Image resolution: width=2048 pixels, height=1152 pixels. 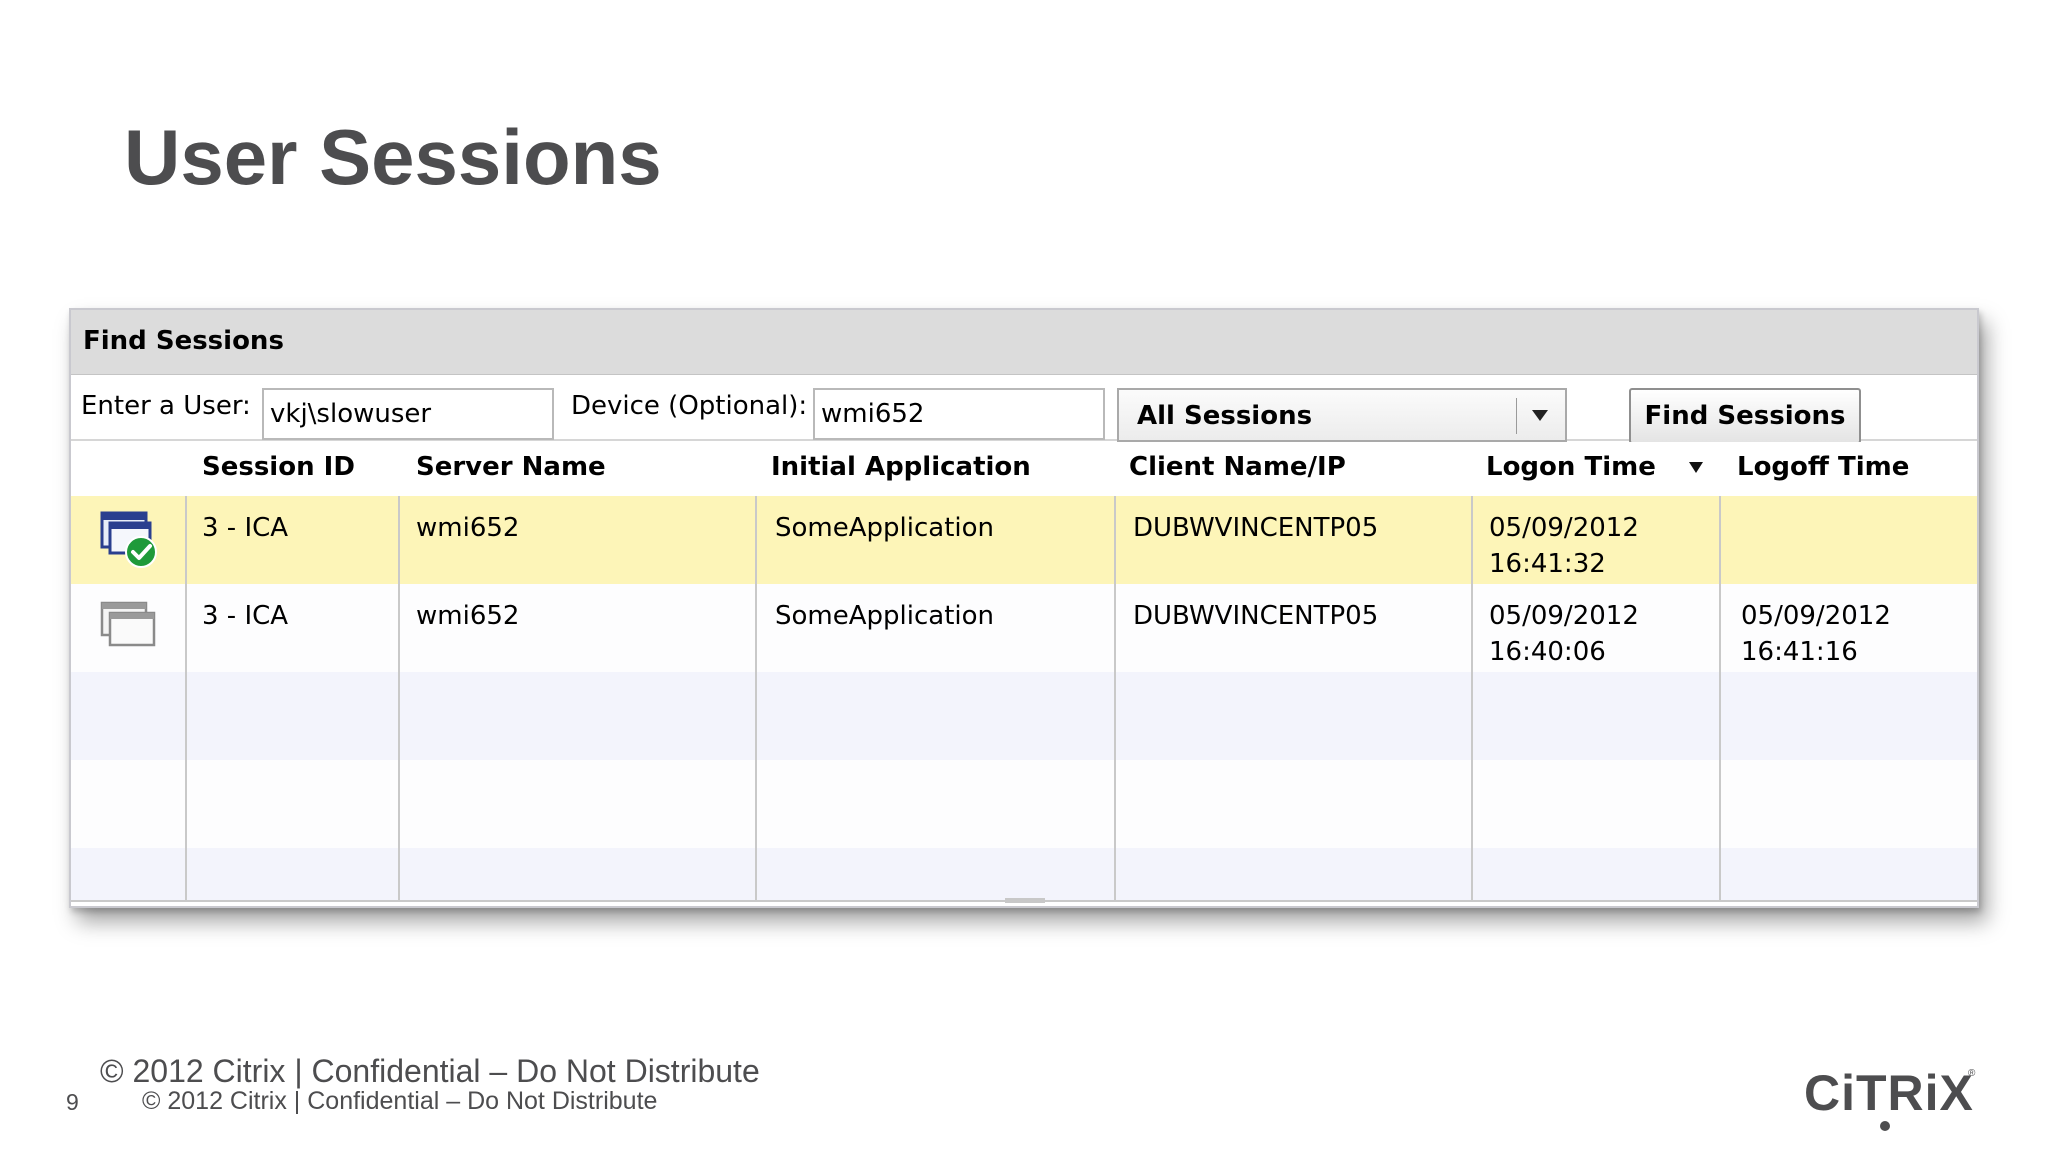 I want to click on column-header-logoff-time: Logoff Time, so click(x=1823, y=467).